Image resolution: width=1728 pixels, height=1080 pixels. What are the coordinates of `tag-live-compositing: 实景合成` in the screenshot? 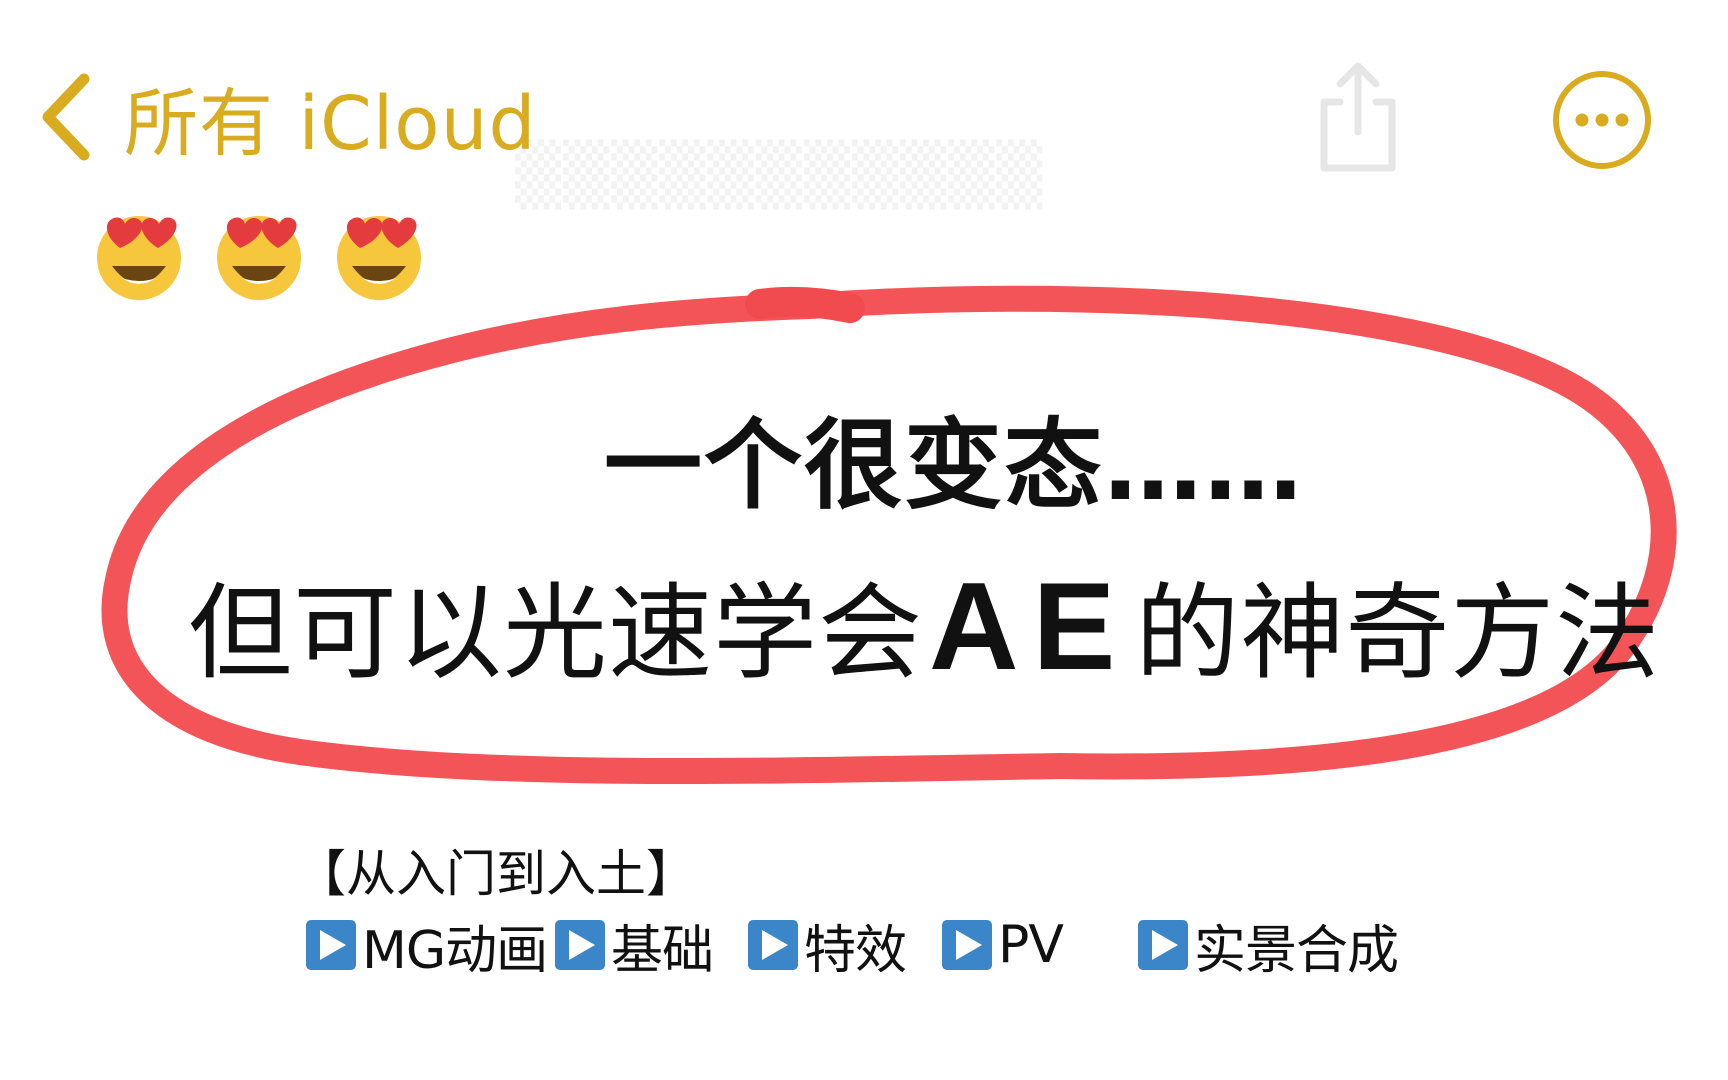 It's located at (1268, 948).